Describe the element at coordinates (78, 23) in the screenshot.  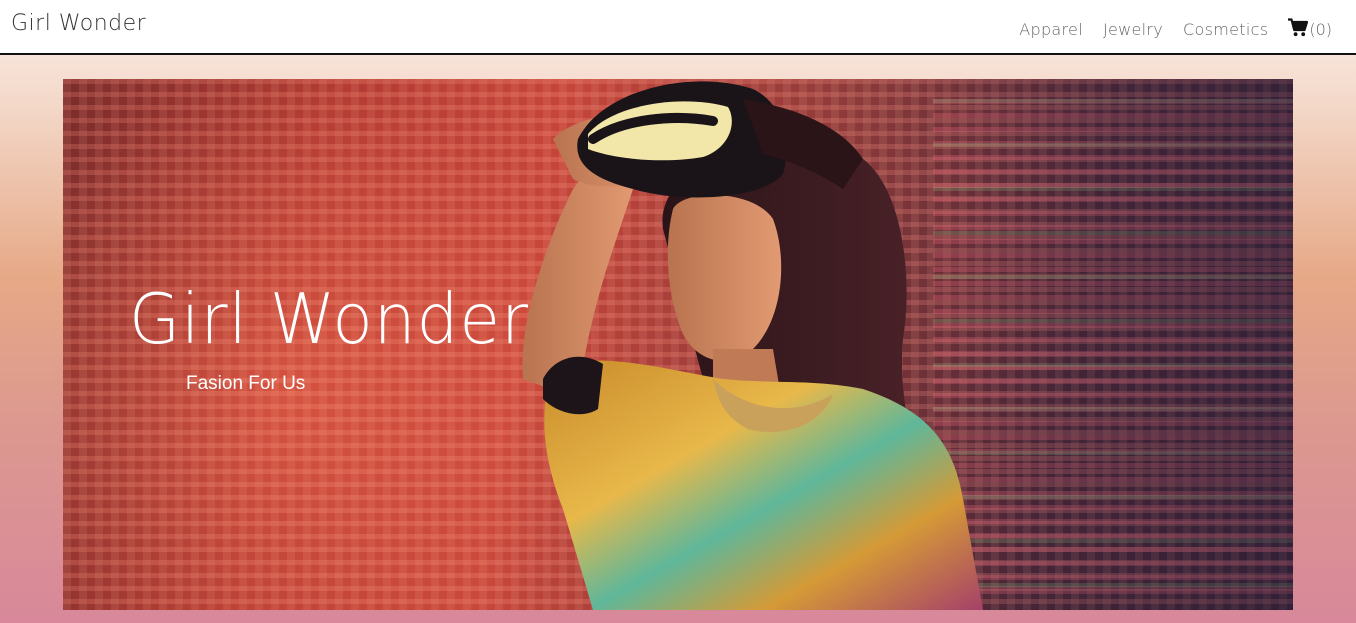
I see `brand-logo-link: Girl Wonder` at that location.